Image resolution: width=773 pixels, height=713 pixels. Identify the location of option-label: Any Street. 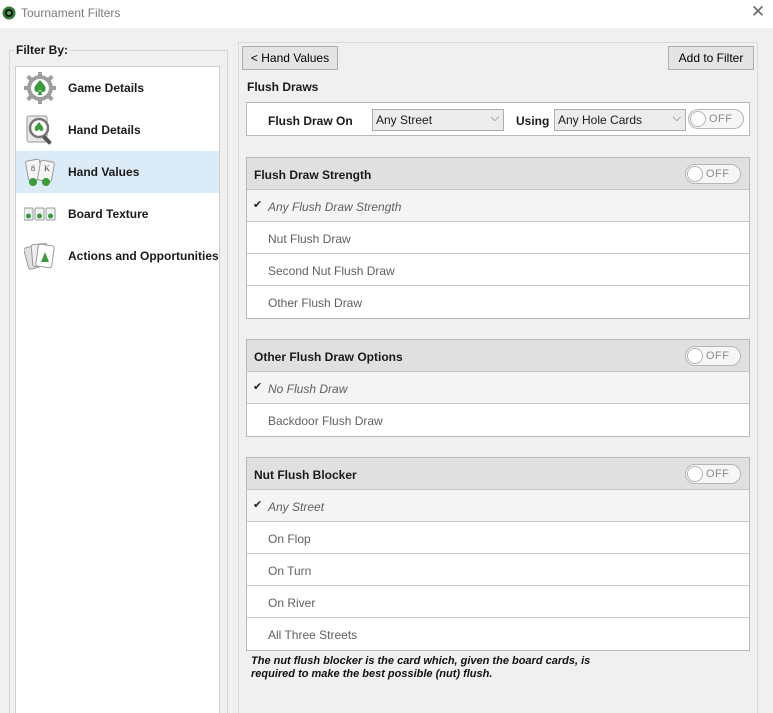
(296, 507).